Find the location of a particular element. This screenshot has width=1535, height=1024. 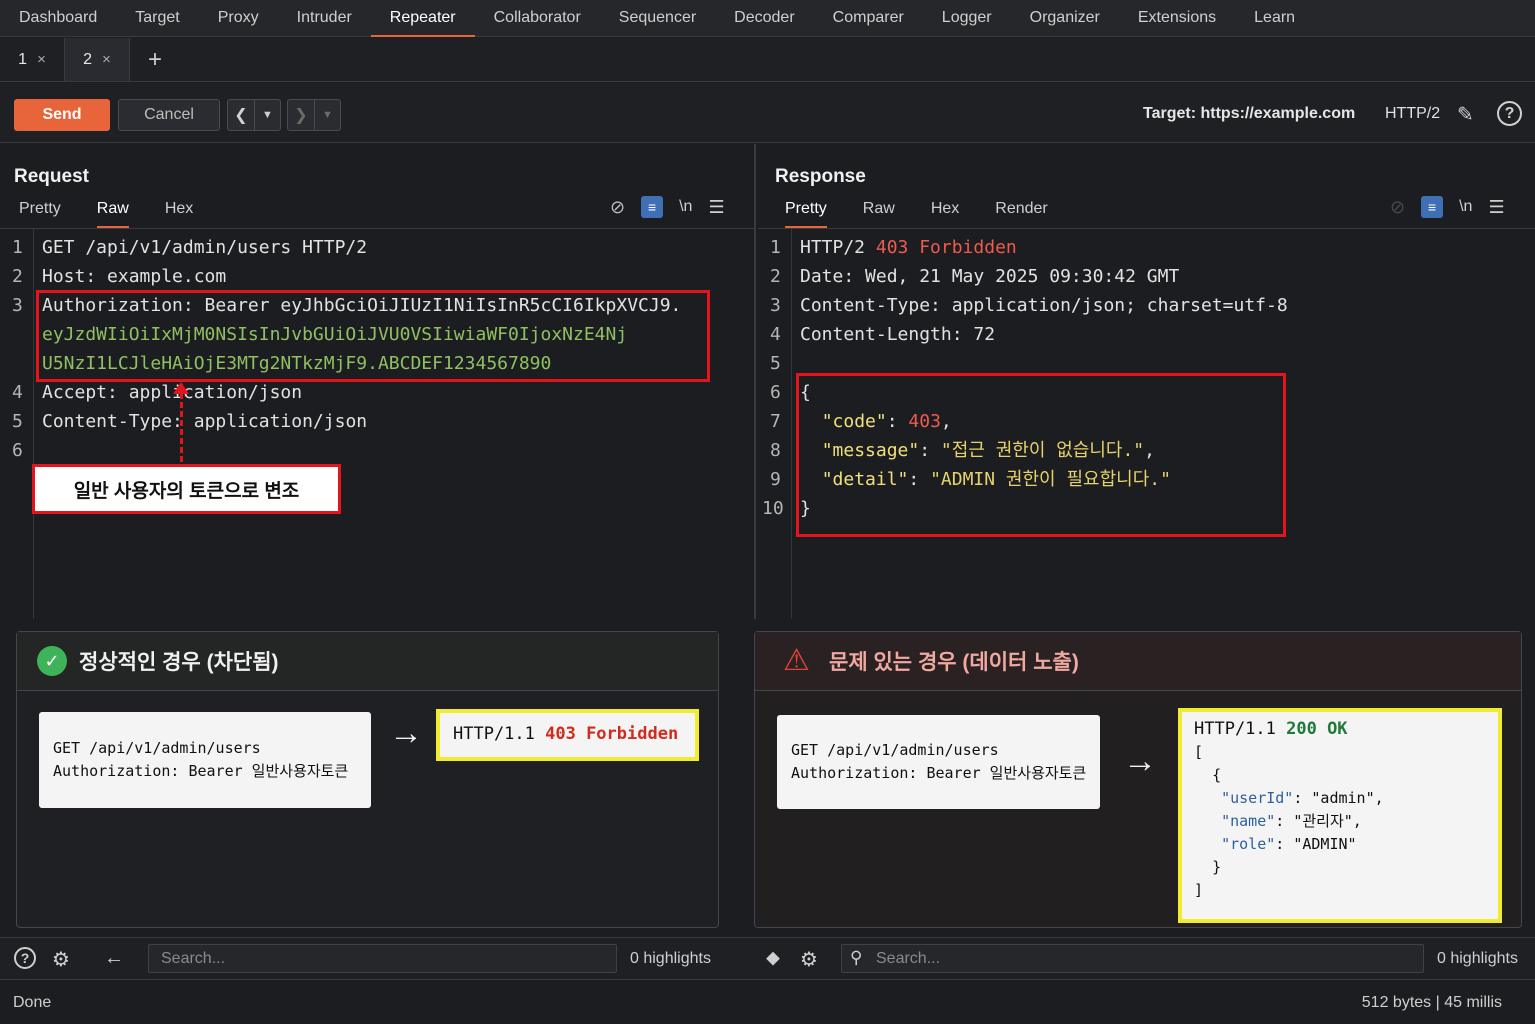

diamond-arrows-icon: ⬥ is located at coordinates (773, 958).